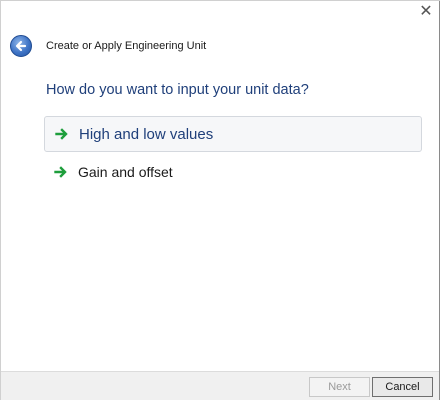  I want to click on back-button, so click(21, 46).